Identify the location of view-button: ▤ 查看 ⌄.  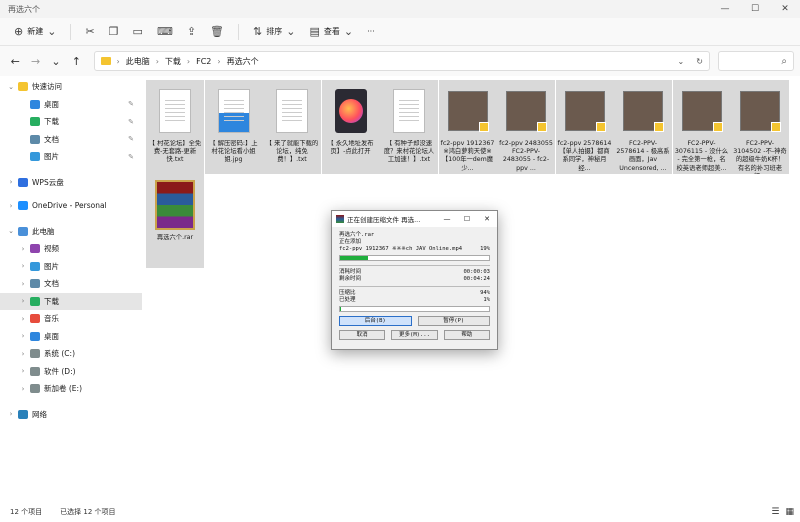
(331, 31).